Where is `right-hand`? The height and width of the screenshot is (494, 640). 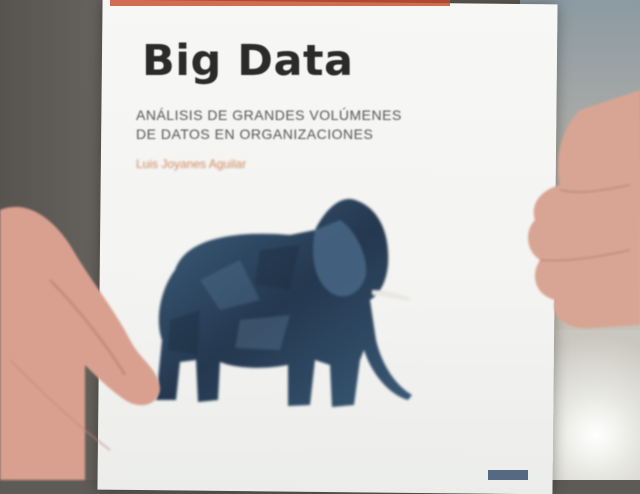
right-hand is located at coordinates (584, 209).